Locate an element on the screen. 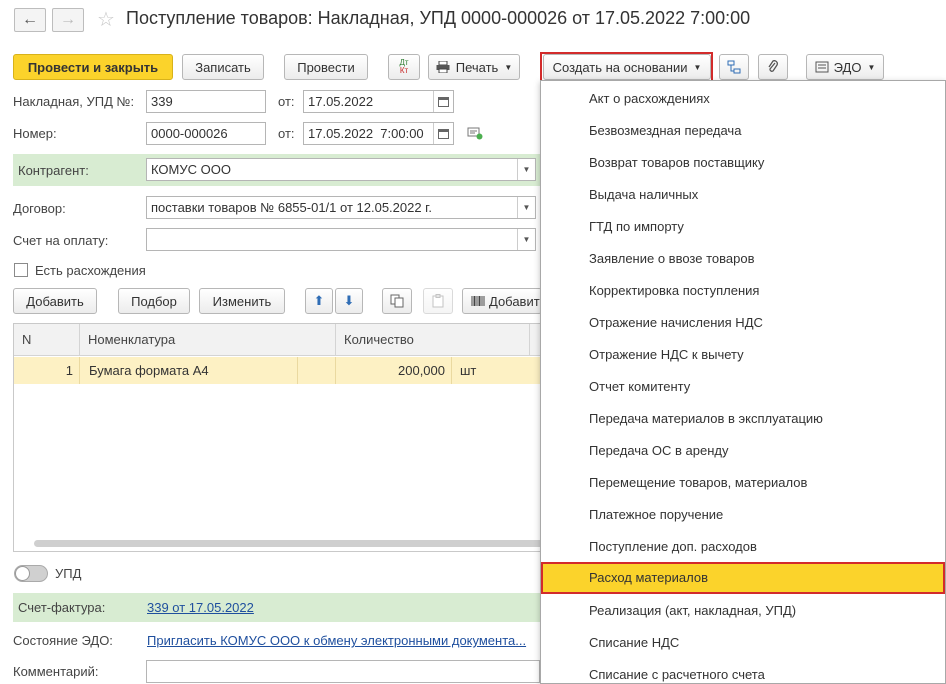 The image size is (946, 684). cell-unit: шт is located at coordinates (468, 370).